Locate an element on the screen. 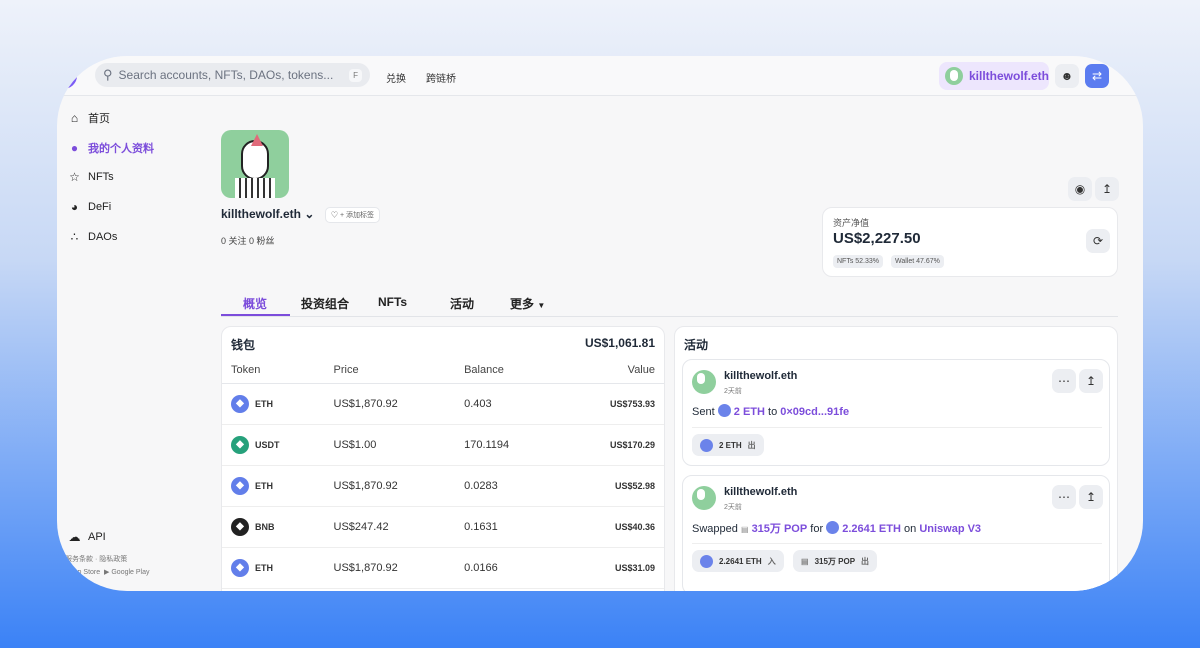  table-row: ◆ ETH US$1,870.92 0.403 US$753.93 is located at coordinates (443, 404).